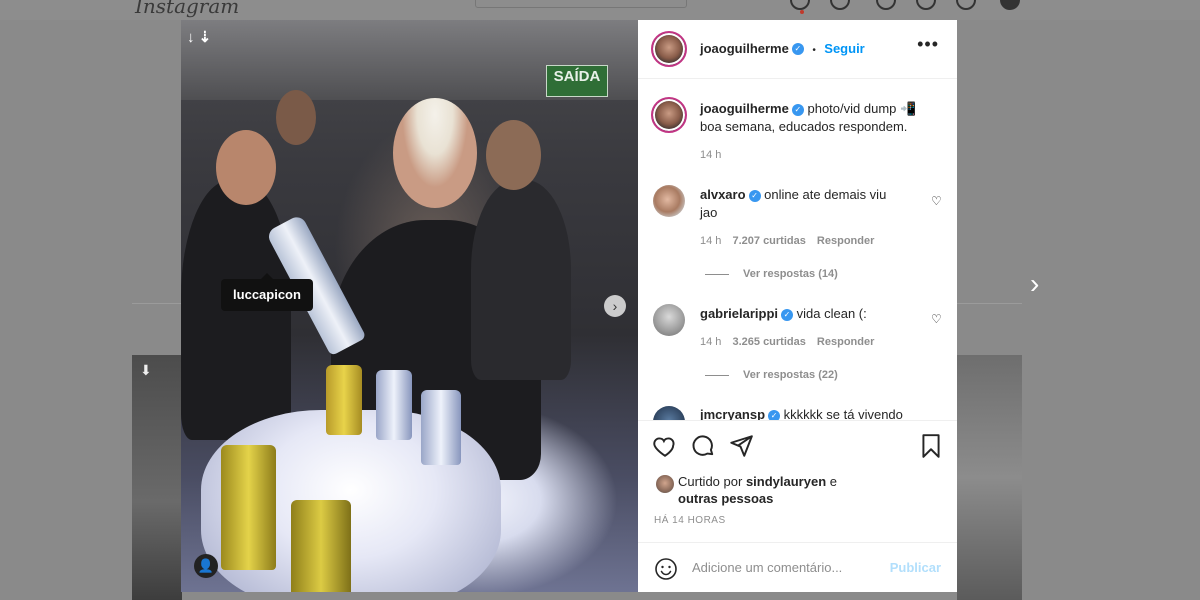 The width and height of the screenshot is (1200, 600). I want to click on user-tag-label: luccapicon, so click(267, 292).